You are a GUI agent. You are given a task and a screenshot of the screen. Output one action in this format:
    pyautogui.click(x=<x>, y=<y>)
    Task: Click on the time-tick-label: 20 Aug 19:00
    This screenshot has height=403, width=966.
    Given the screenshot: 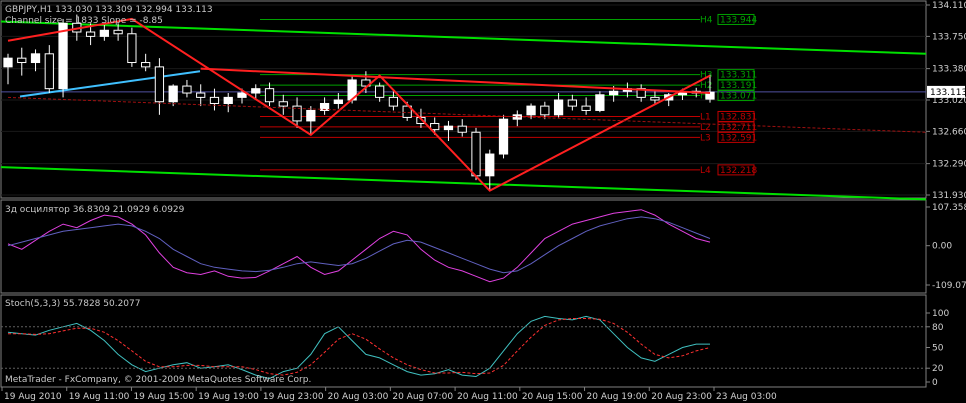 What is the action you would take?
    pyautogui.click(x=617, y=397)
    